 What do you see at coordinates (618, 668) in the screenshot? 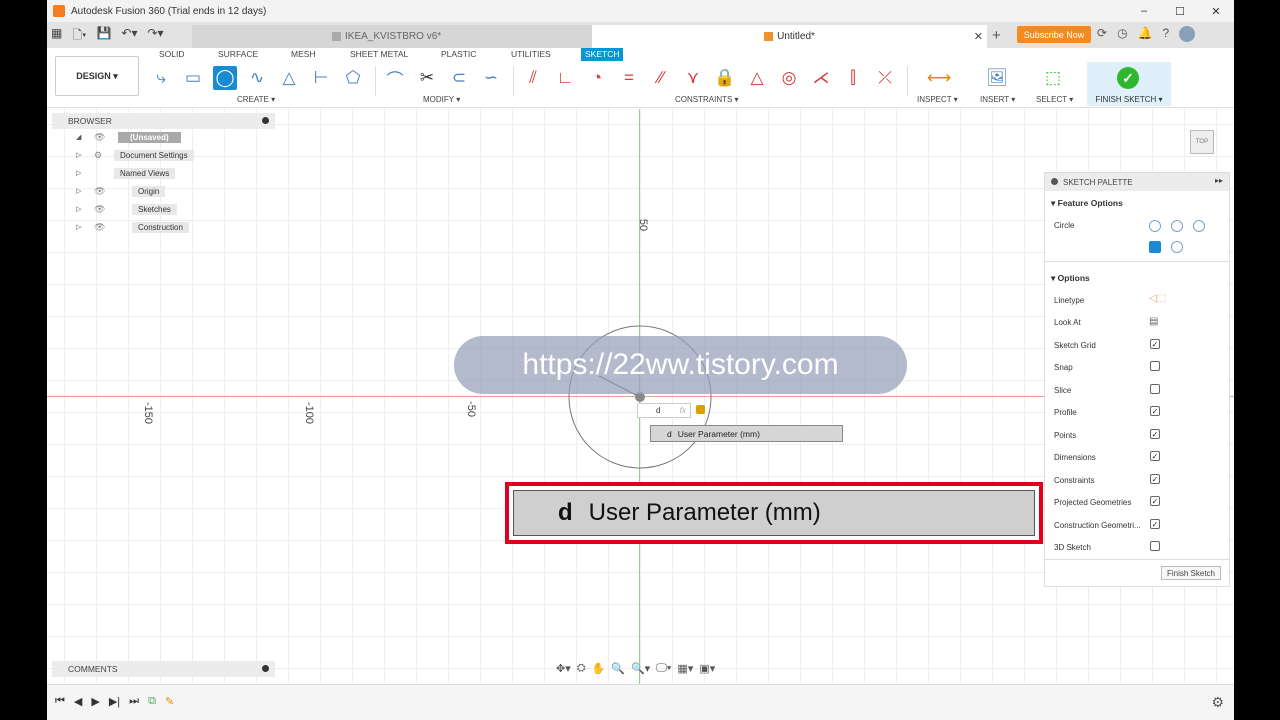
I see `zoom-icon: 🔍` at bounding box center [618, 668].